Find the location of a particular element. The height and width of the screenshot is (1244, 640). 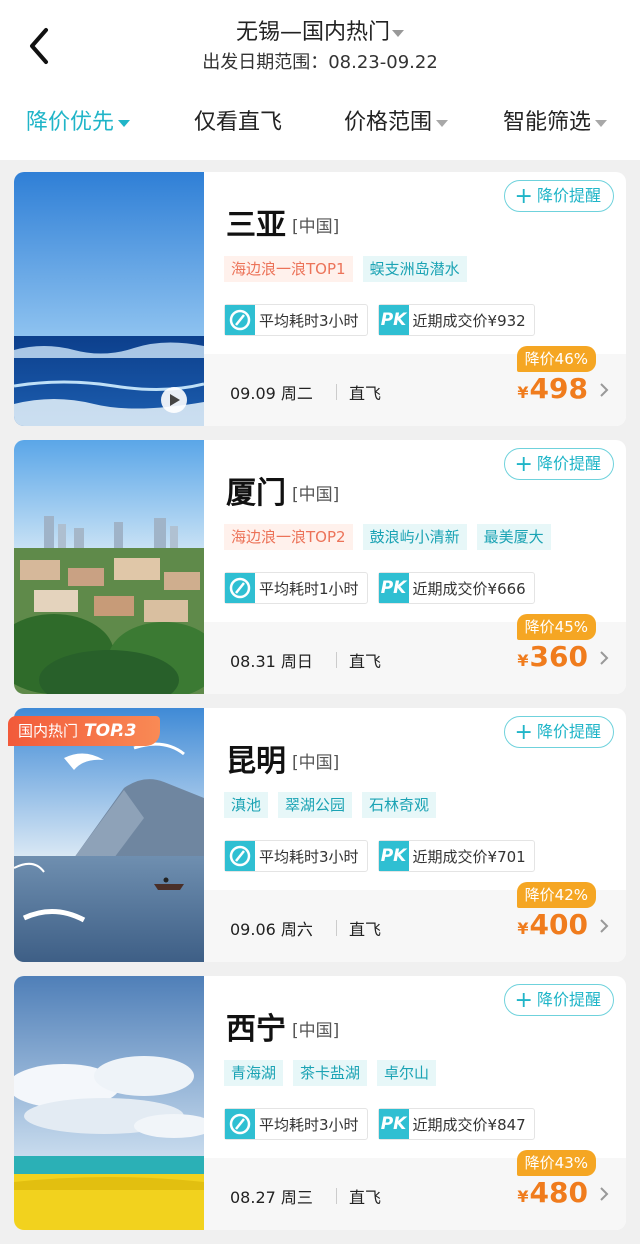

tag: 卓尔山 is located at coordinates (407, 1073).